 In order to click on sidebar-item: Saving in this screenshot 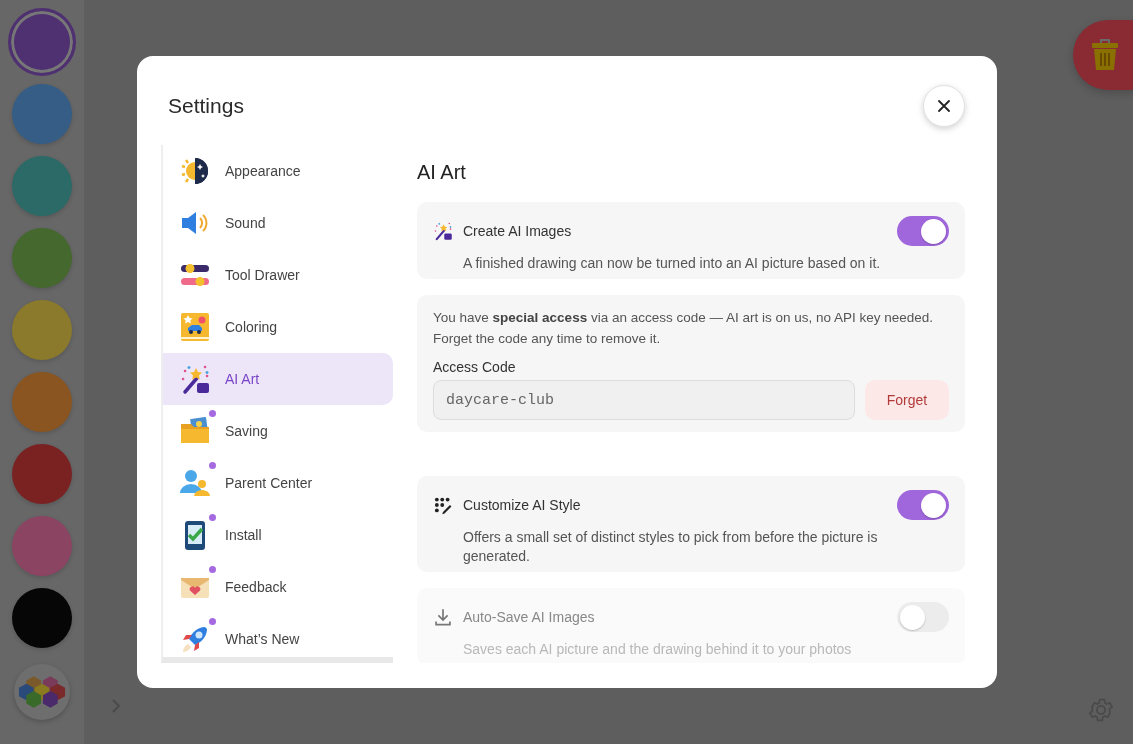, I will do `click(278, 431)`.